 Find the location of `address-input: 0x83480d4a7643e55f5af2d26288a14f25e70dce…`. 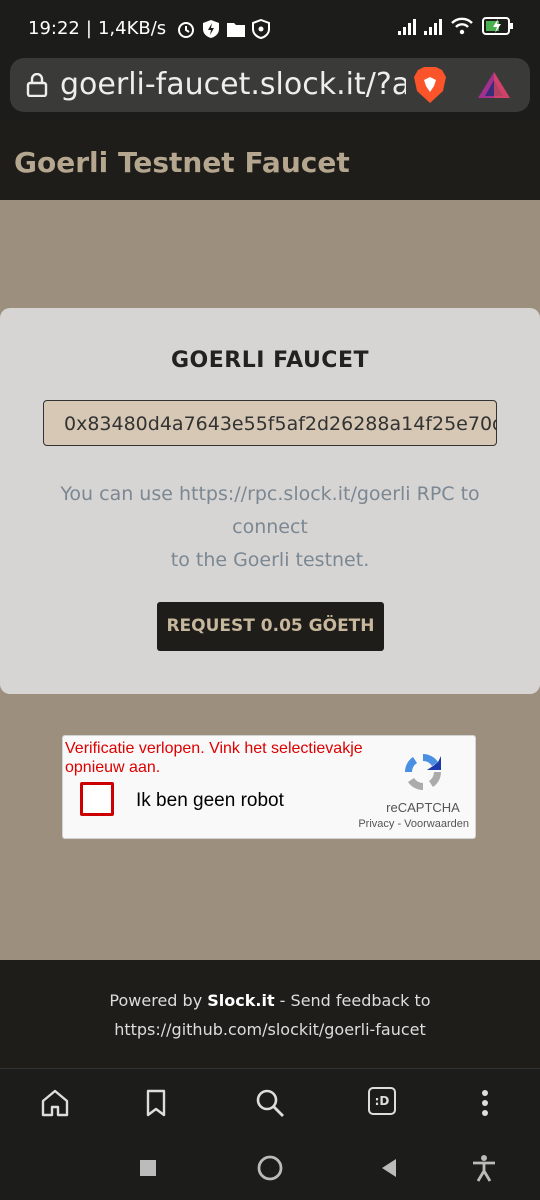

address-input: 0x83480d4a7643e55f5af2d26288a14f25e70dce… is located at coordinates (270, 423).